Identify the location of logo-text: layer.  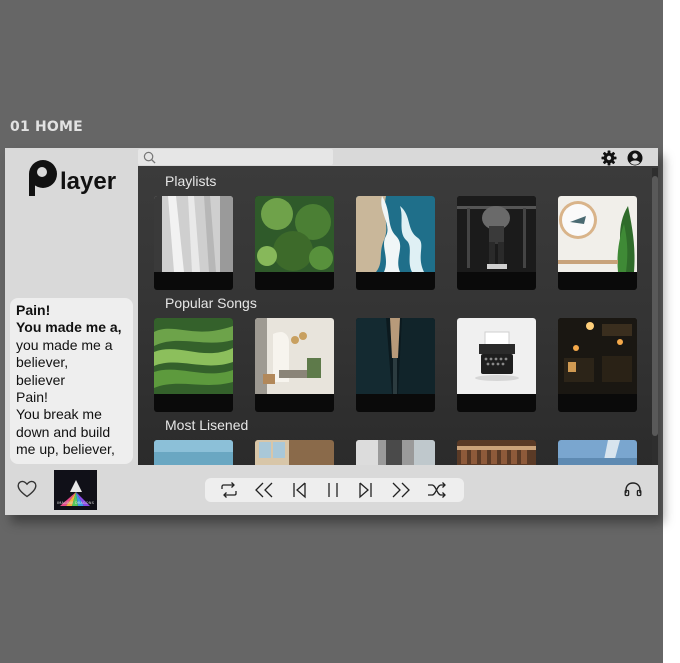
(88, 181).